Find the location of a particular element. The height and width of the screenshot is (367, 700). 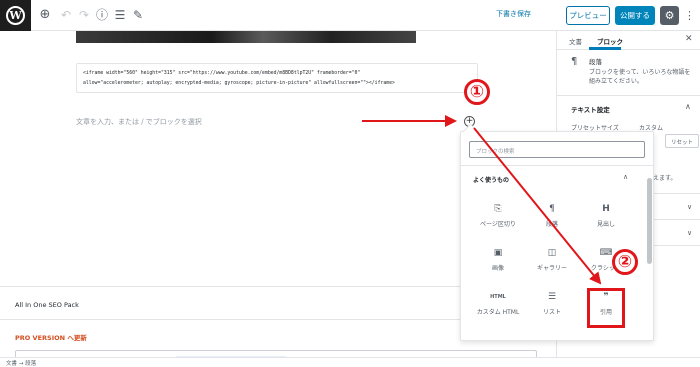

publish-button: 公開する is located at coordinates (635, 15).